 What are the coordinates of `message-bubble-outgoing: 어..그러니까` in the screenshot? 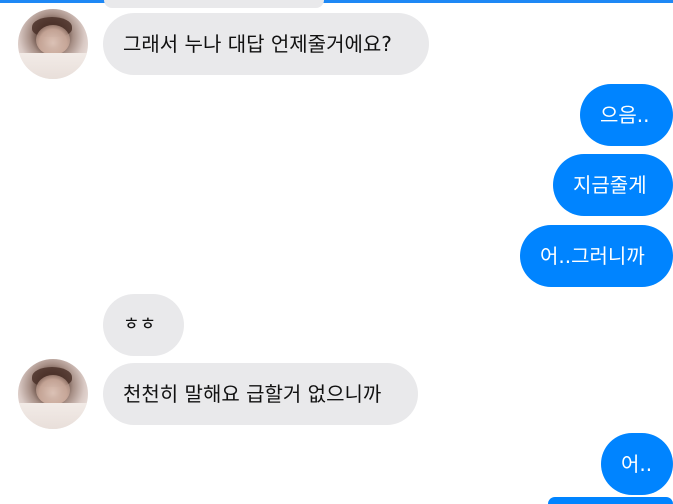 It's located at (596, 256).